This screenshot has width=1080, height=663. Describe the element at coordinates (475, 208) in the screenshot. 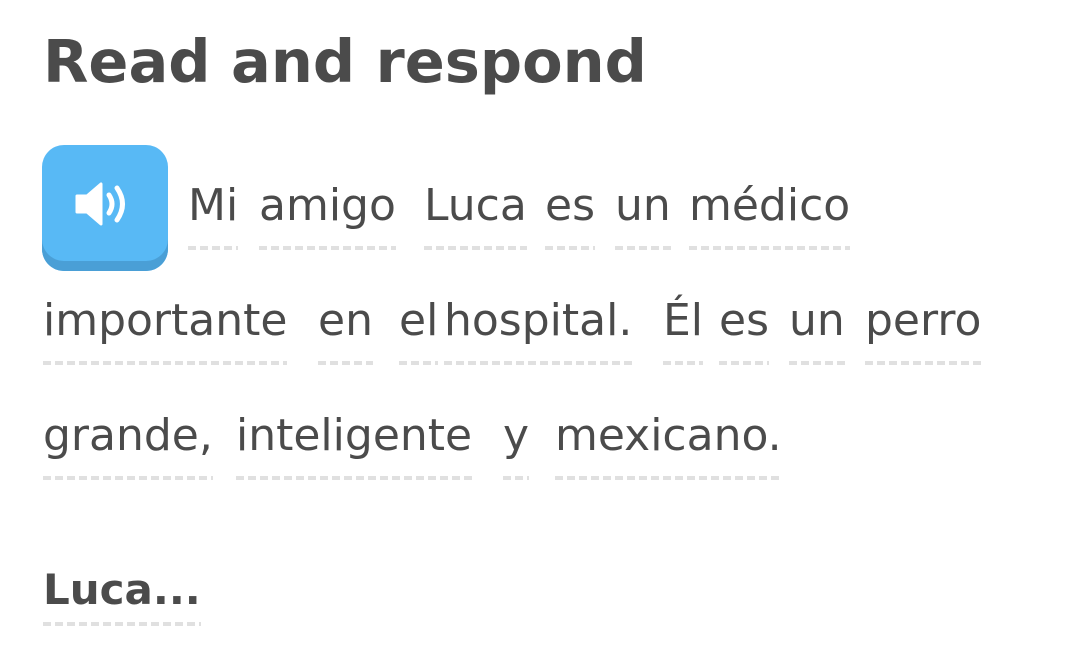

I see `passage-word: Luca` at that location.